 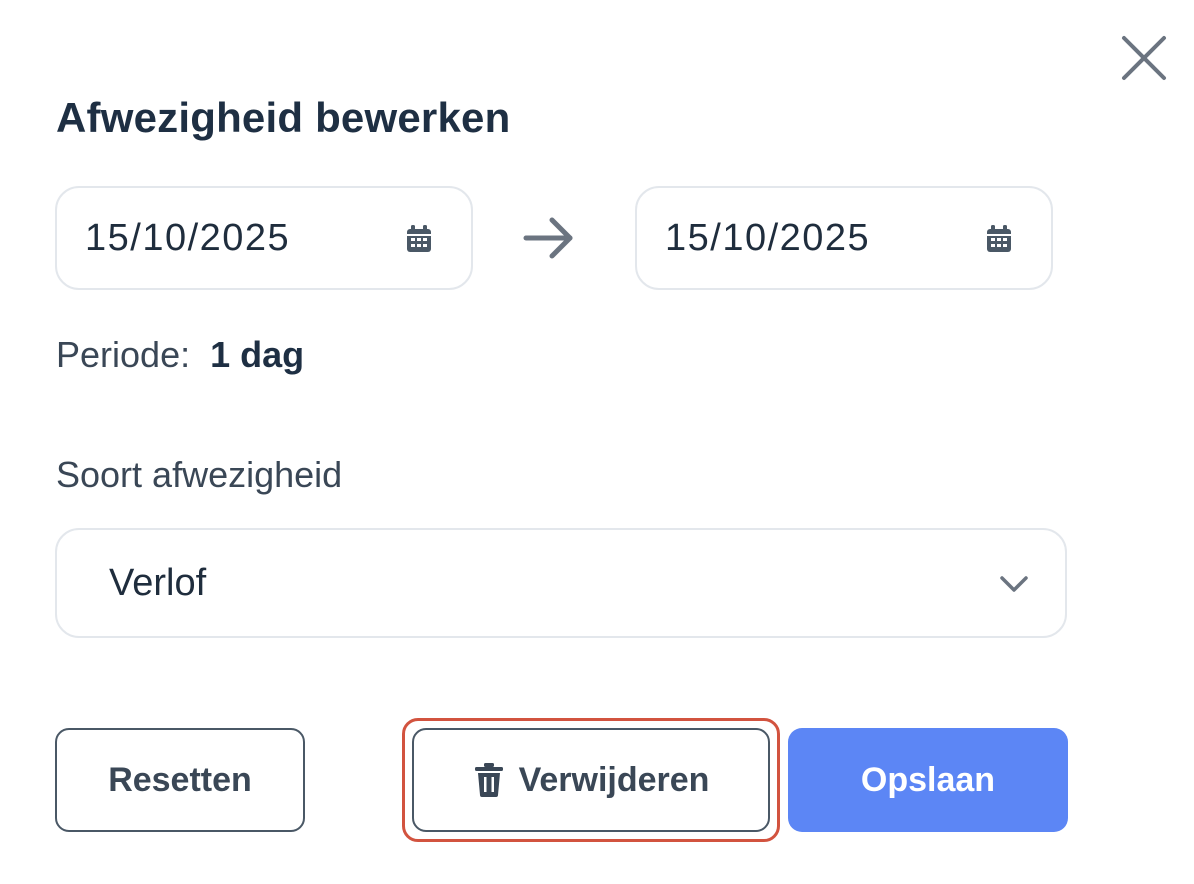 What do you see at coordinates (123, 354) in the screenshot?
I see `period-label: Periode:` at bounding box center [123, 354].